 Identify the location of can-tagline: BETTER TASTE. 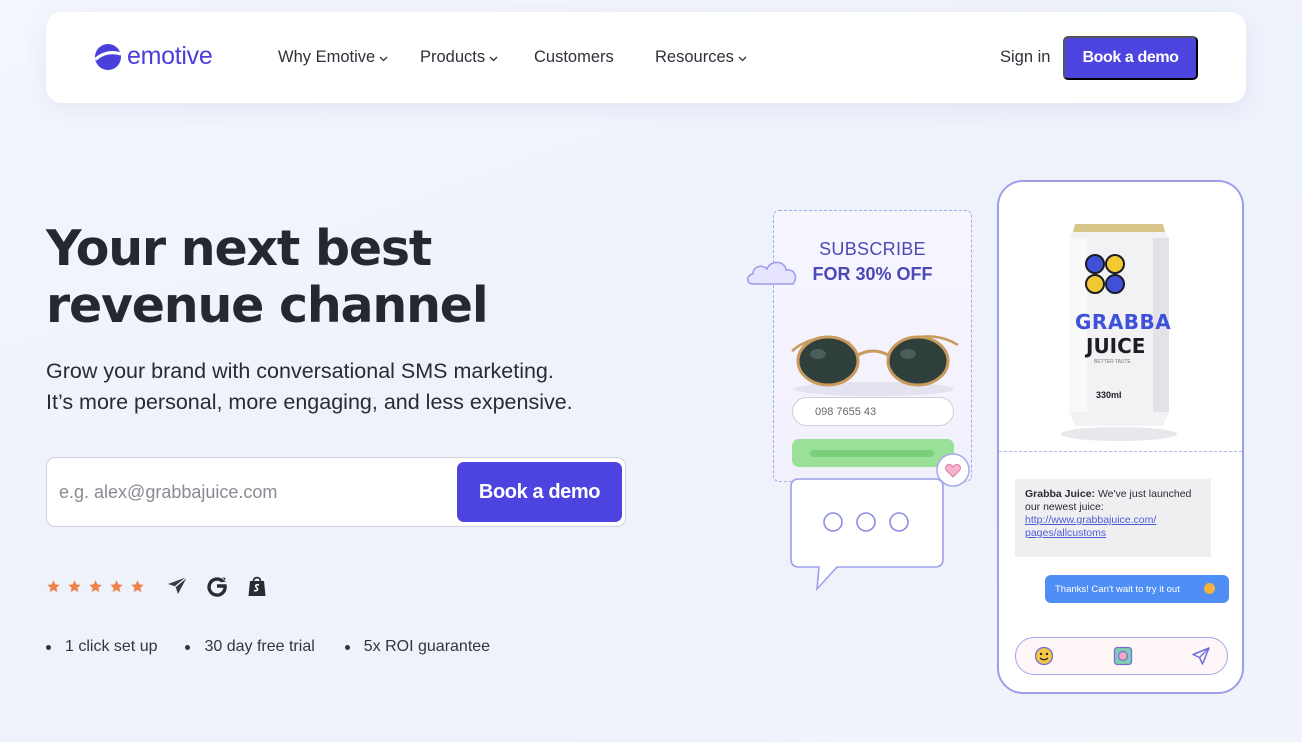
(1112, 362).